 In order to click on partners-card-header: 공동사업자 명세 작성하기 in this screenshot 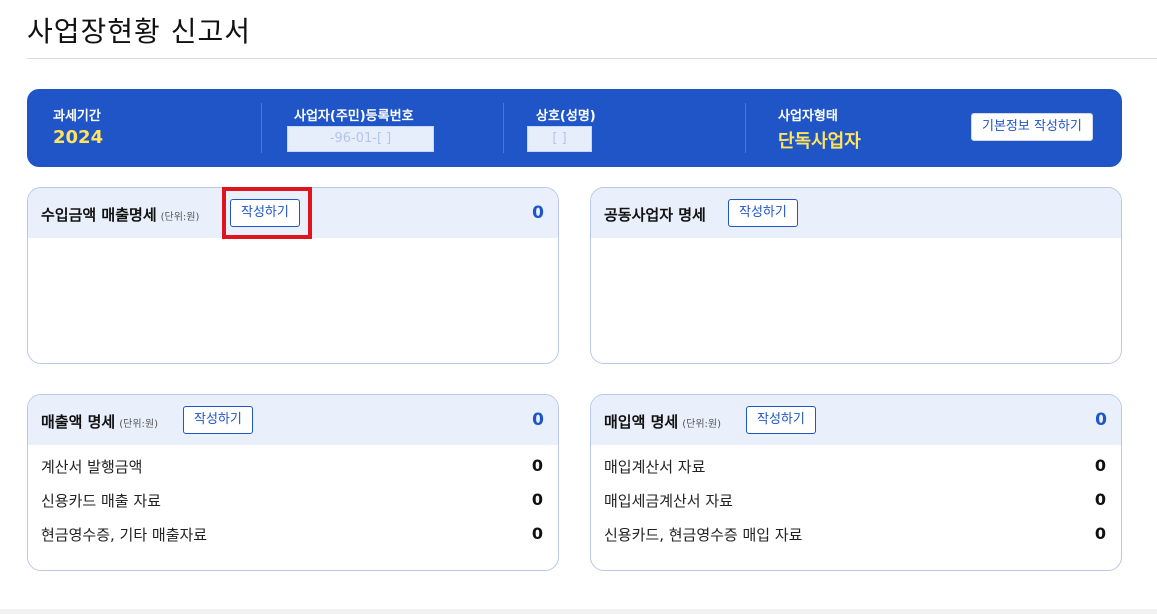, I will do `click(856, 213)`.